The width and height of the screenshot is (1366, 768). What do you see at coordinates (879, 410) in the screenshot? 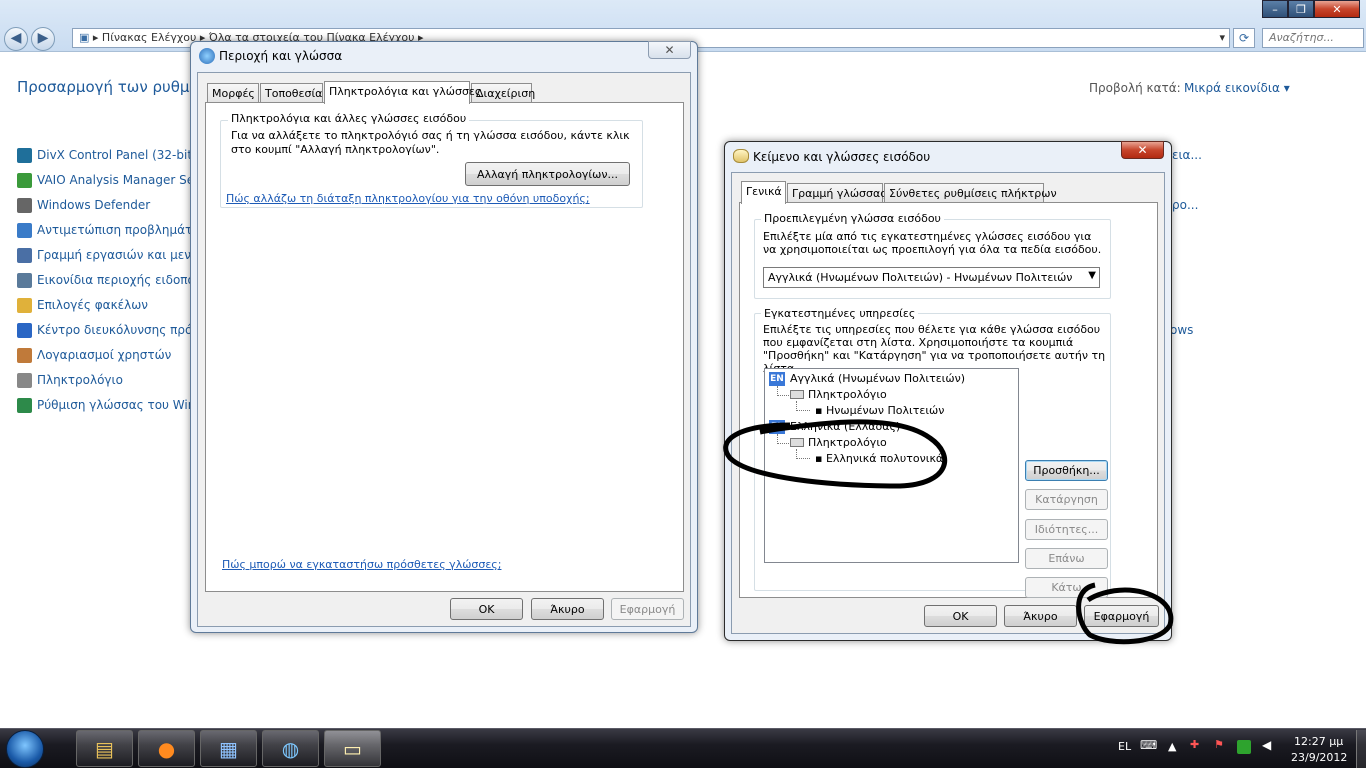
I see `tree-layout: ▪ Ηνωμένων Πολιτειών` at bounding box center [879, 410].